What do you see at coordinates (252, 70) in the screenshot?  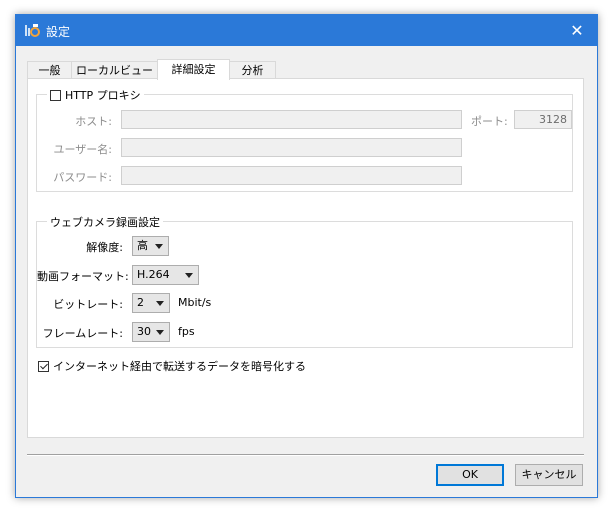 I see `tab-analysis: 分析` at bounding box center [252, 70].